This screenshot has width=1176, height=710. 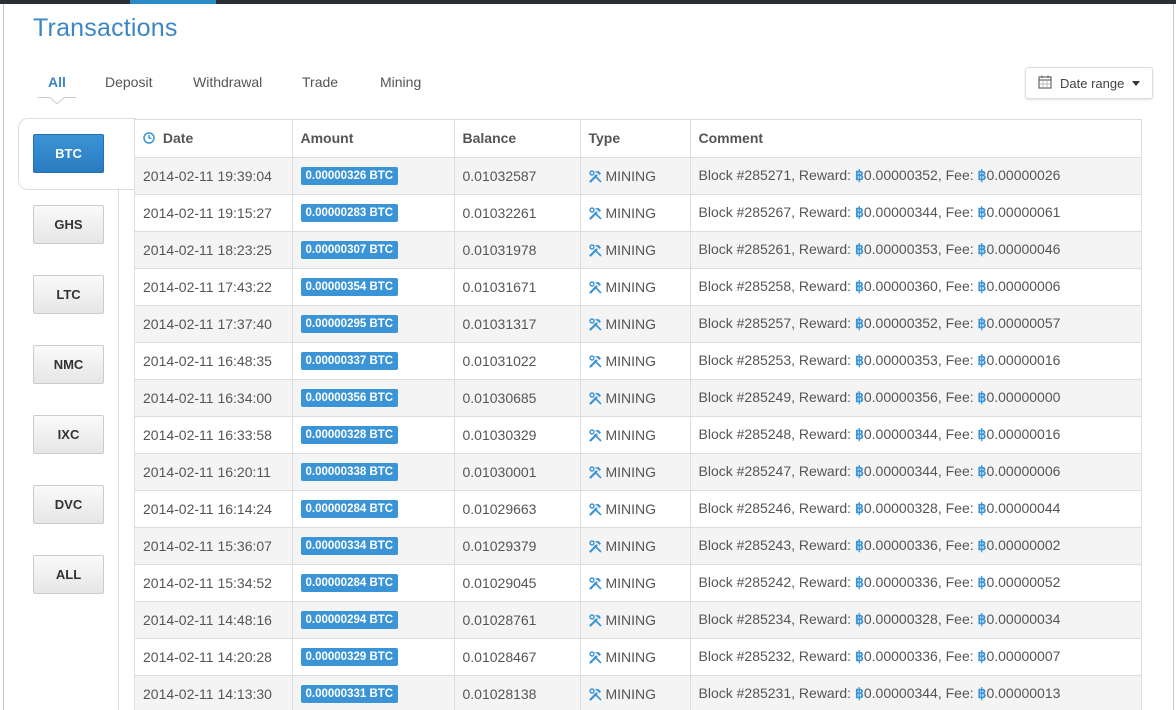 I want to click on amount-badge: 0.00000307 BTC, so click(x=349, y=250).